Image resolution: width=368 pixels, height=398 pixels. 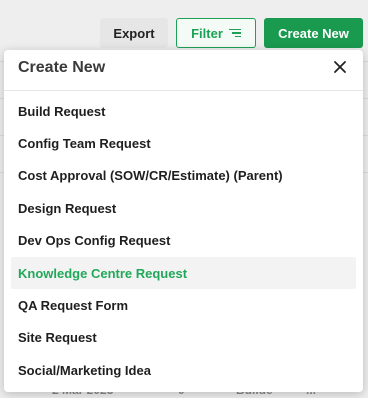 What do you see at coordinates (183, 208) in the screenshot?
I see `menu-item-design-request: Design Request` at bounding box center [183, 208].